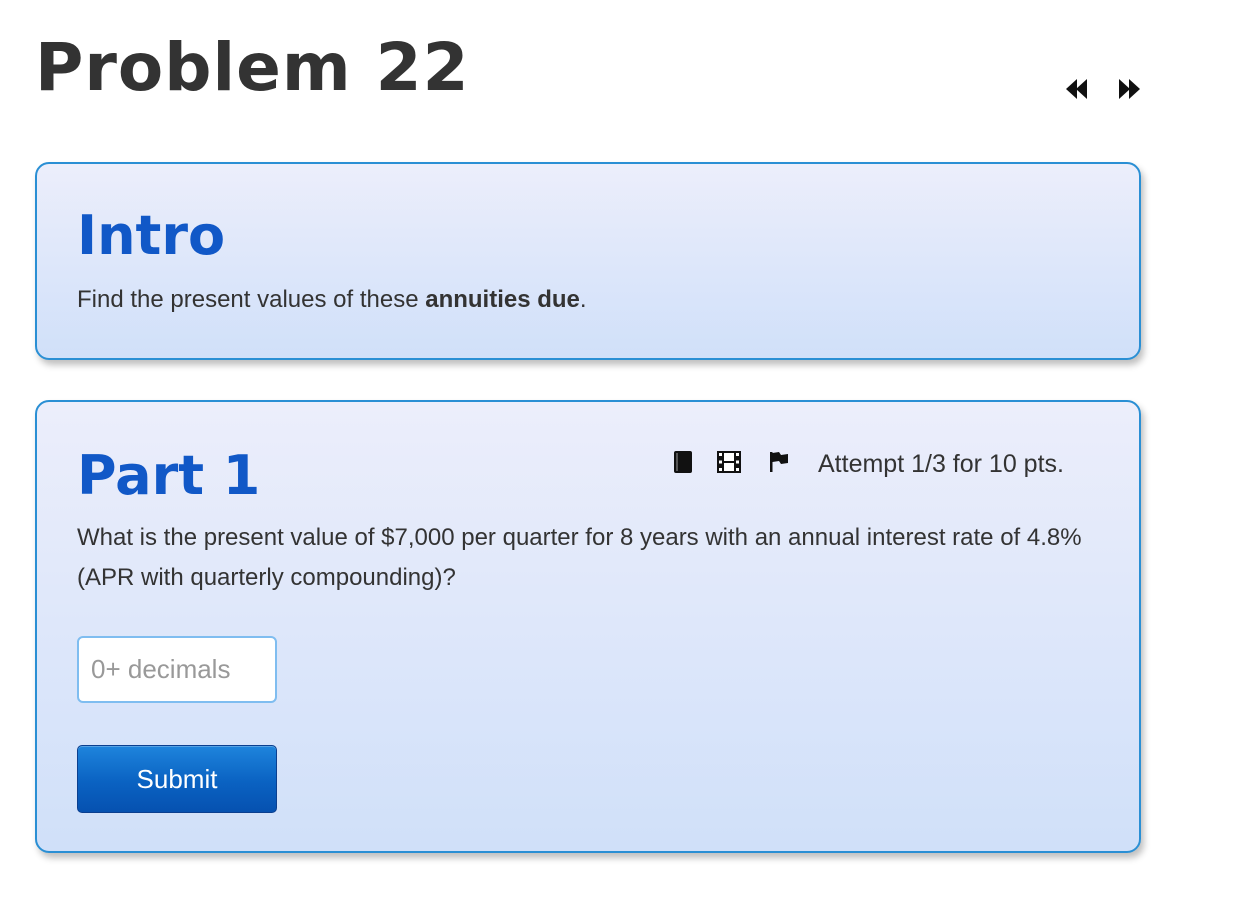 Image resolution: width=1260 pixels, height=900 pixels. I want to click on attempt-status: Attempt 1/3 for 10 pts., so click(941, 464).